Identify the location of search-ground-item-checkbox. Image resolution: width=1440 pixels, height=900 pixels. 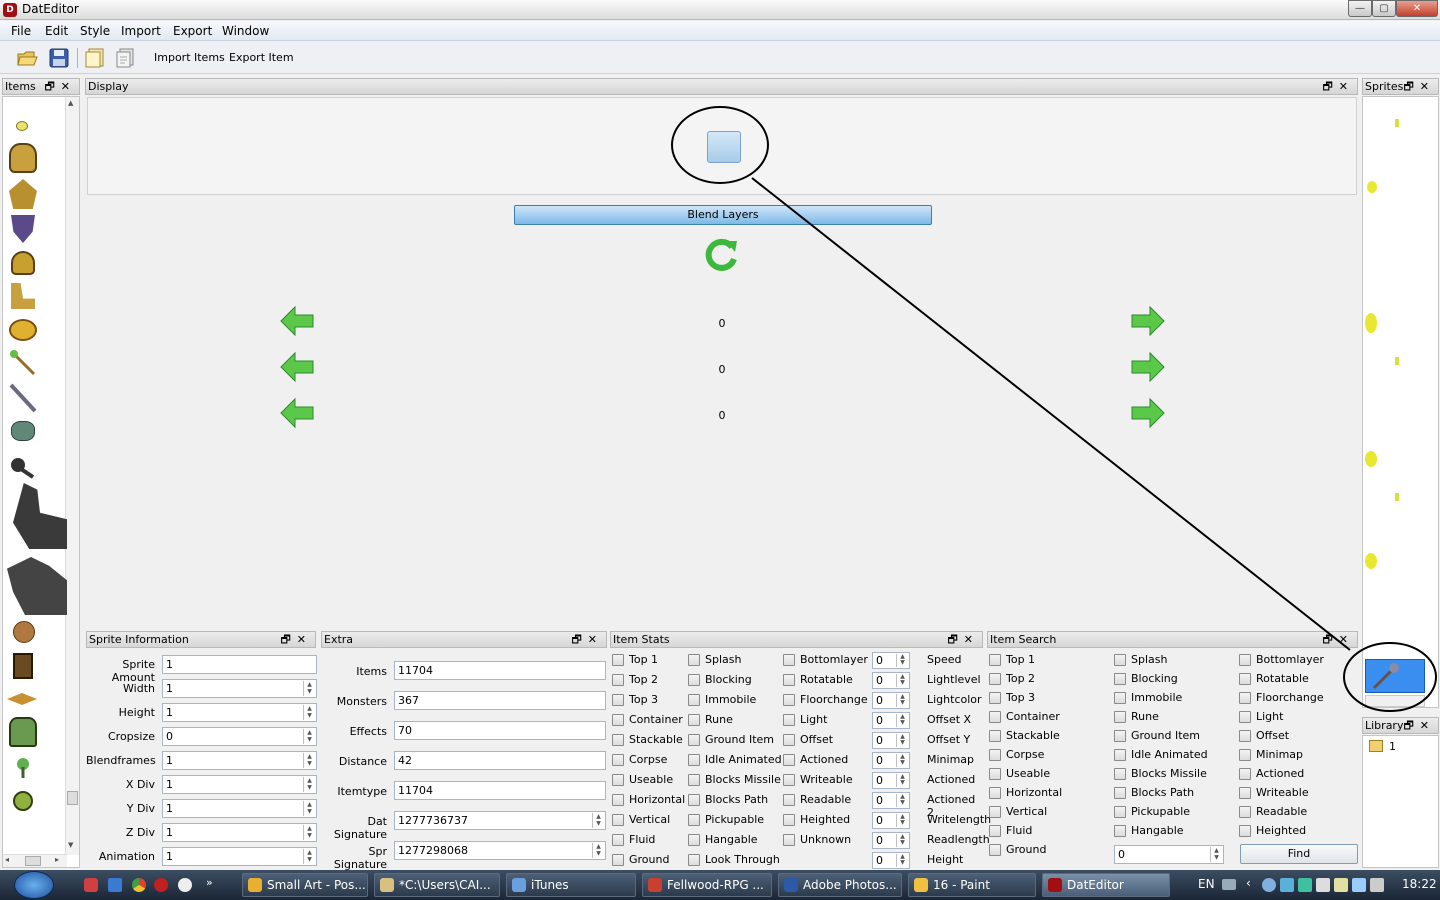
(1120, 736).